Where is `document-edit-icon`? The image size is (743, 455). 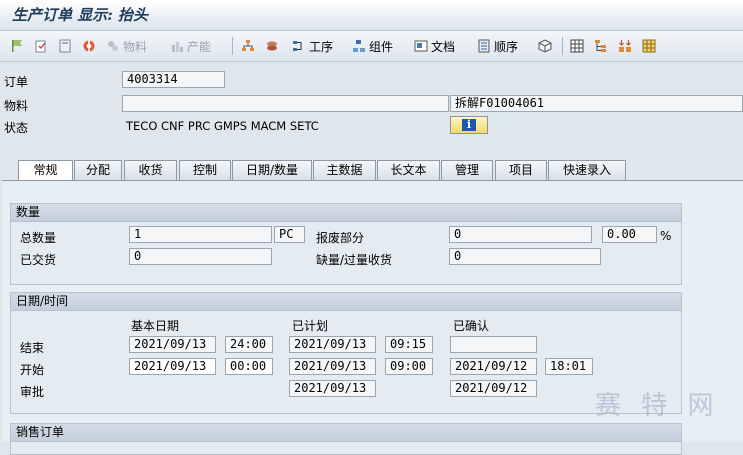 document-edit-icon is located at coordinates (42, 46).